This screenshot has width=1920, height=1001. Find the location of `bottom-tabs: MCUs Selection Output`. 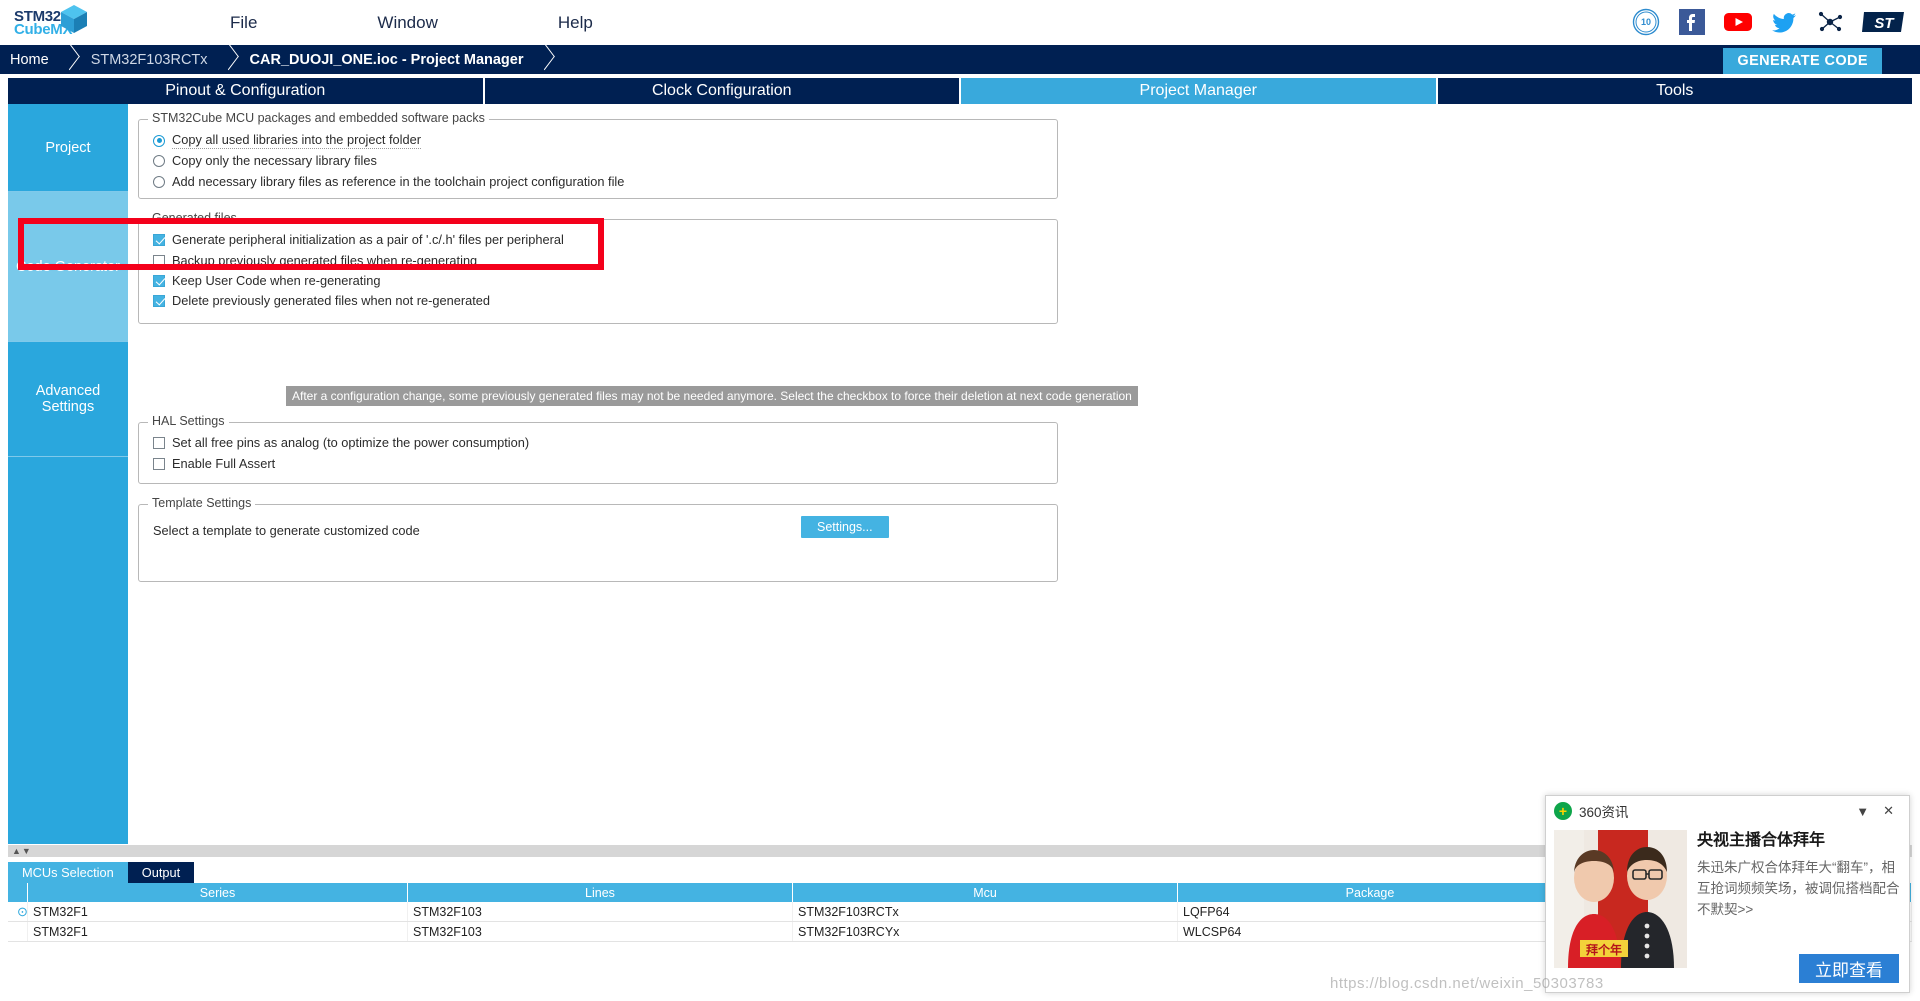

bottom-tabs: MCUs Selection Output is located at coordinates (101, 872).